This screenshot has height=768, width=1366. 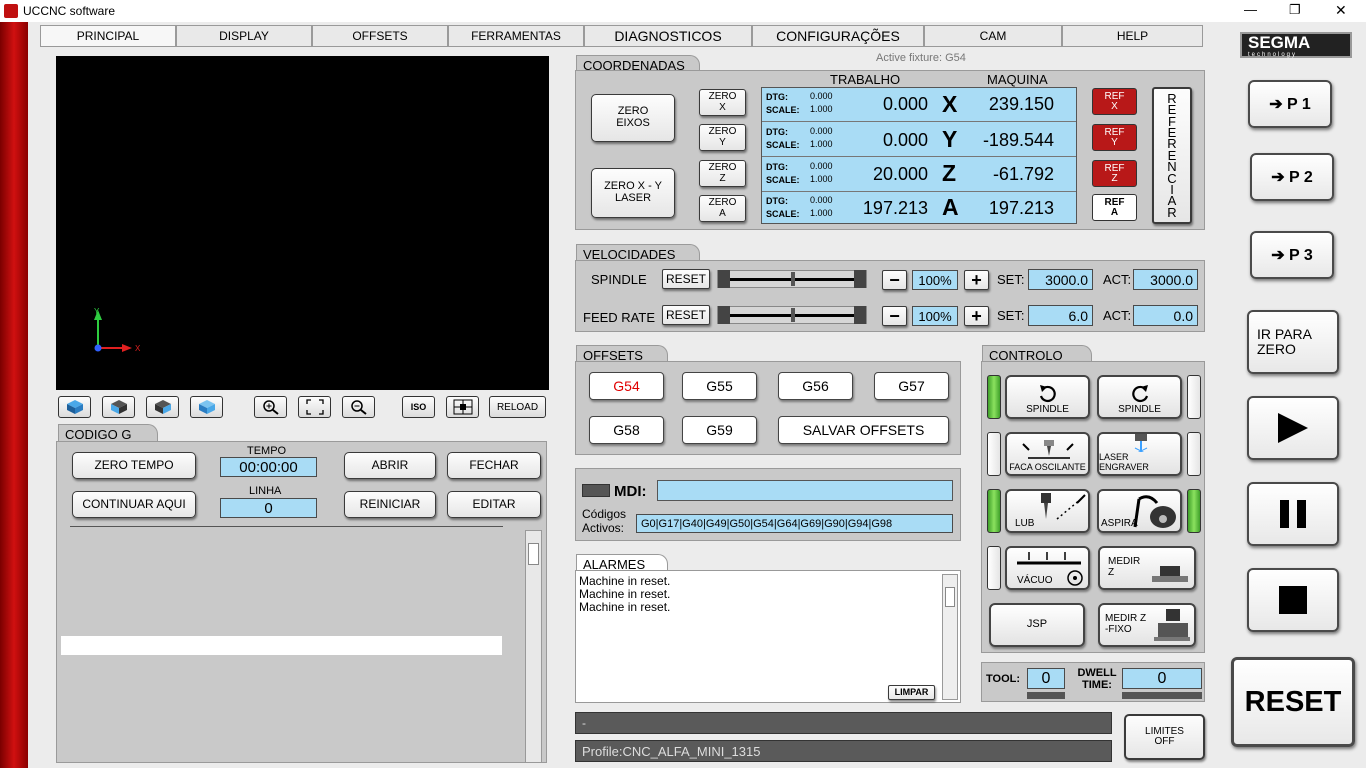 I want to click on tab-diagnosticos: DIAGNOSTICOS, so click(x=668, y=35).